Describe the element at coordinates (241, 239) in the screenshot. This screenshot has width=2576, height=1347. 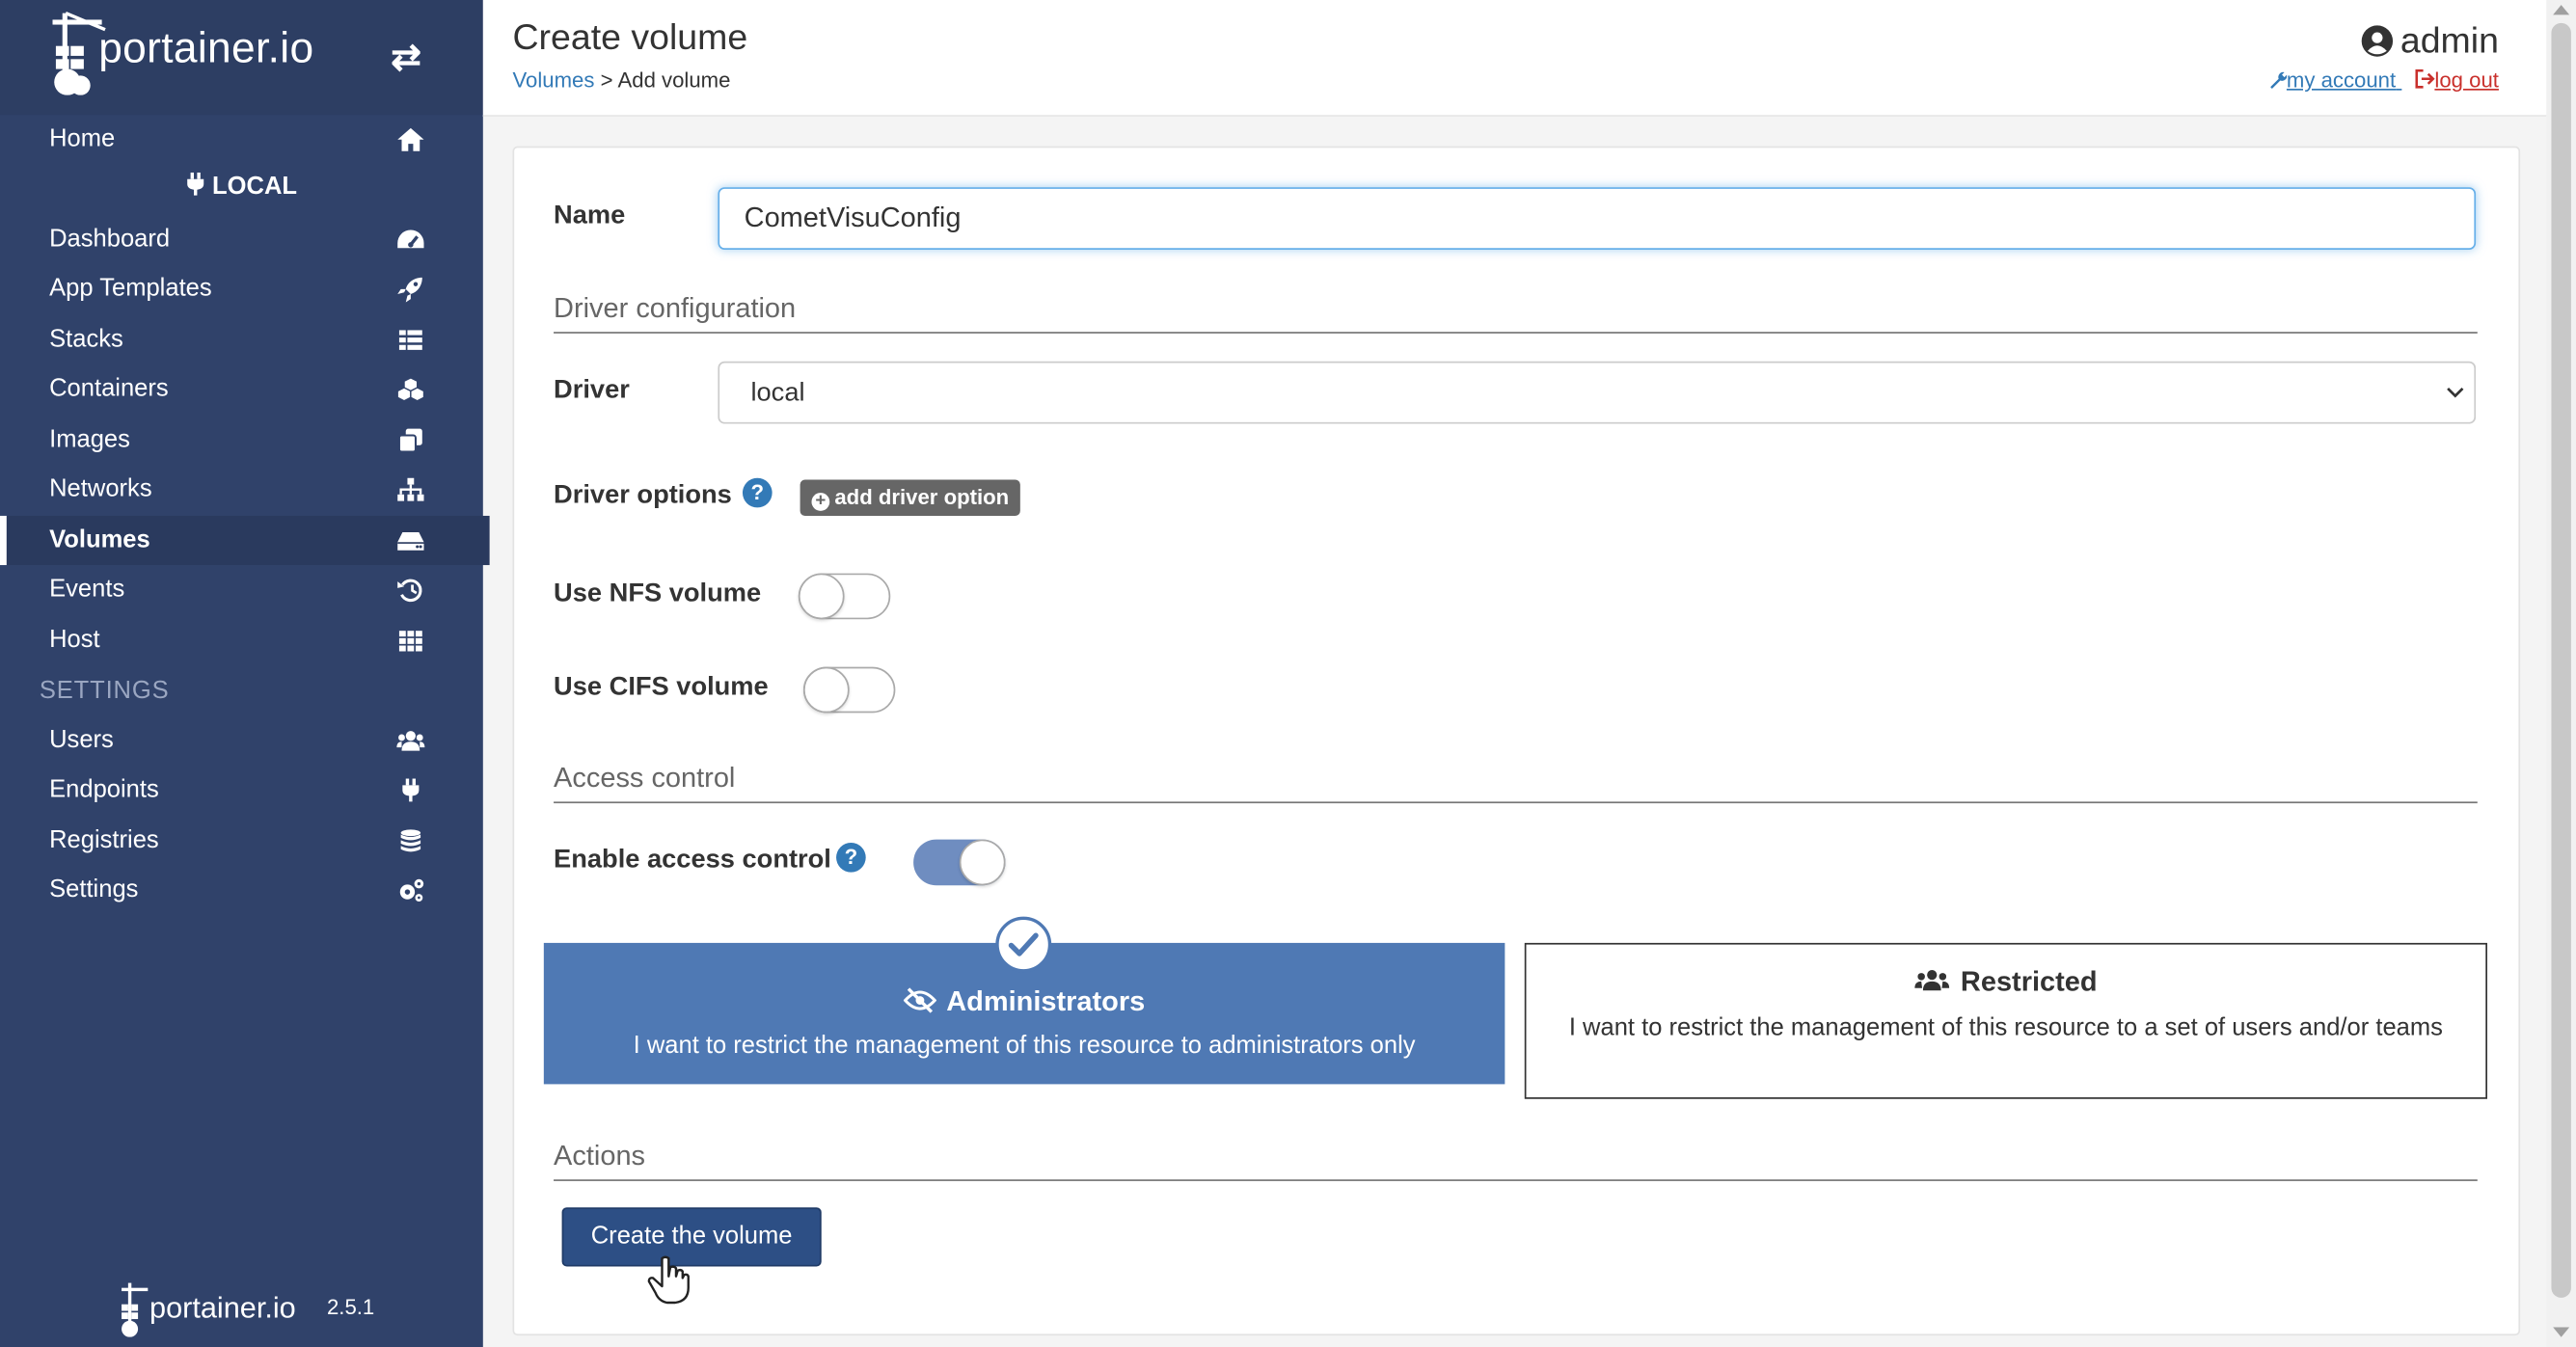
I see `sidebar-item-dashboard: Dashboard` at that location.